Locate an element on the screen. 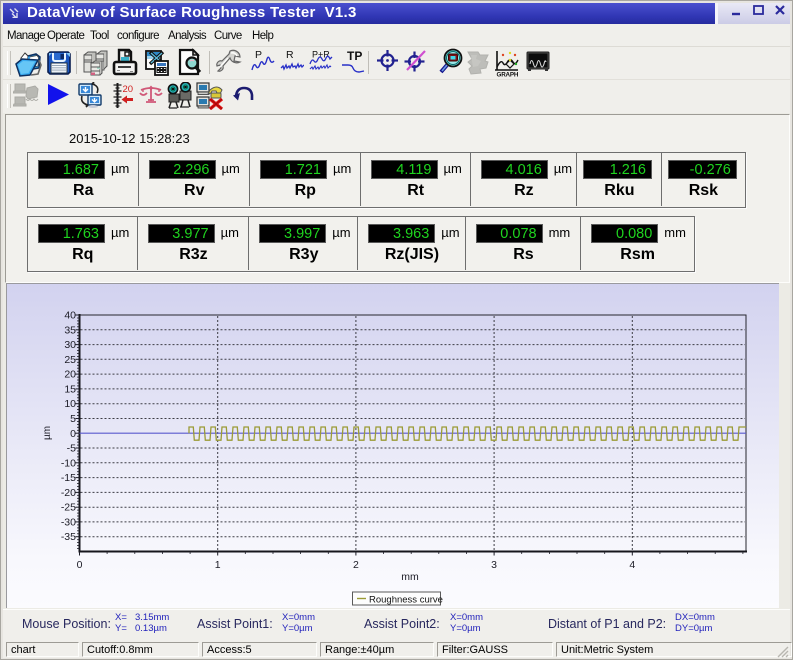 The image size is (793, 660). svg-text: 25 is located at coordinates (70, 360).